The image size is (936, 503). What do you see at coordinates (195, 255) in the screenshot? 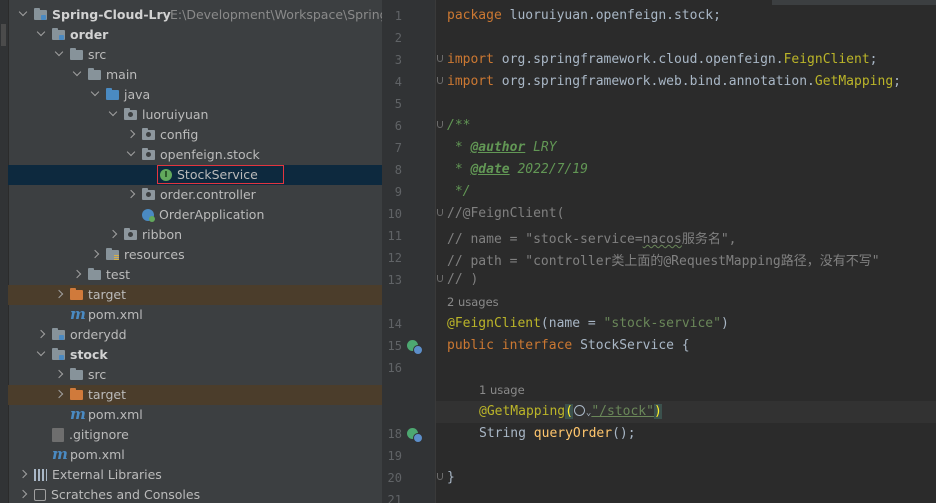
I see `tree-node-resources: resources` at bounding box center [195, 255].